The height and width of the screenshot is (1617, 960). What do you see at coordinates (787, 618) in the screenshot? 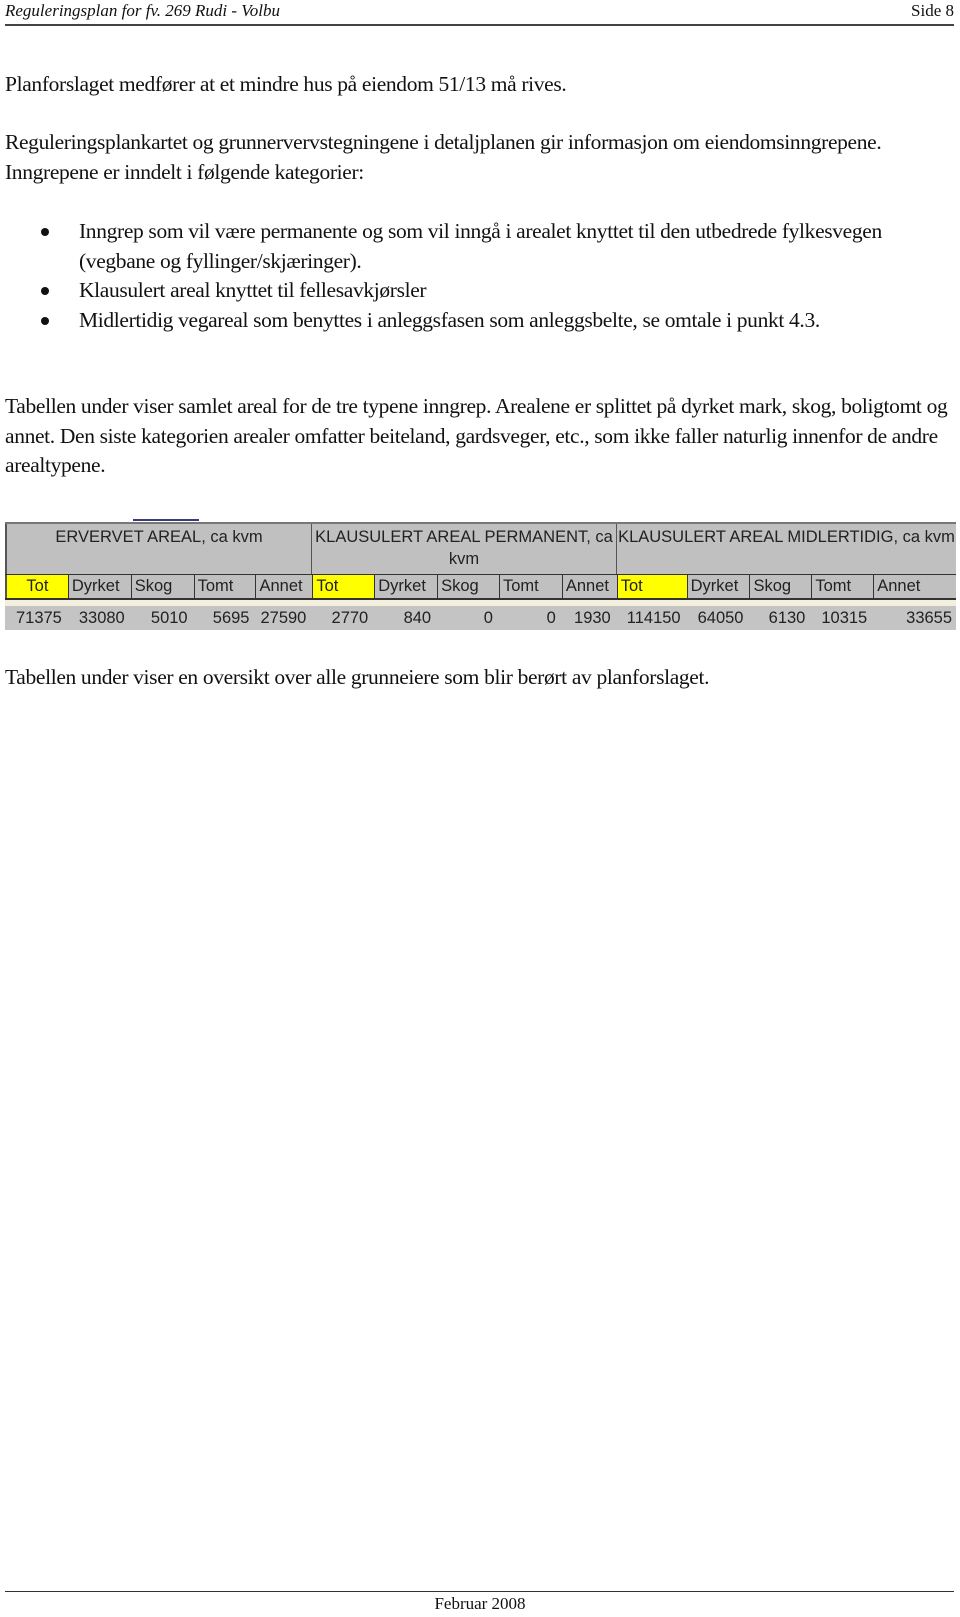
I see `table-cell: 6130` at bounding box center [787, 618].